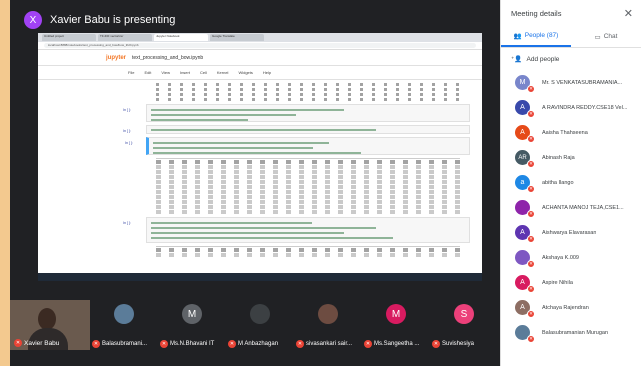  What do you see at coordinates (558, 182) in the screenshot?
I see `participant-name: abitha Ilango` at bounding box center [558, 182].